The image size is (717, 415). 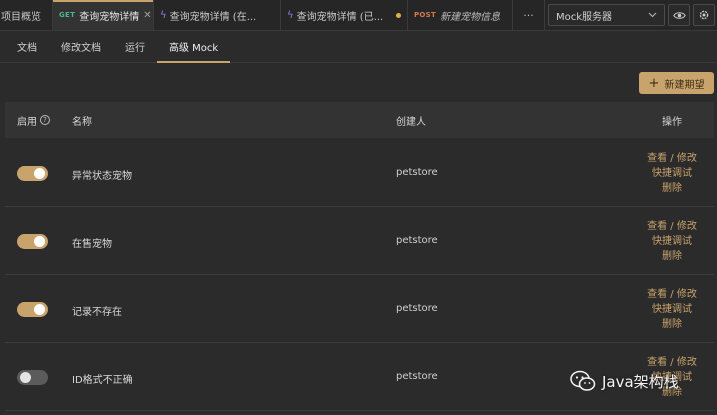 I want to click on expectation-name: 记录不存在, so click(x=97, y=312).